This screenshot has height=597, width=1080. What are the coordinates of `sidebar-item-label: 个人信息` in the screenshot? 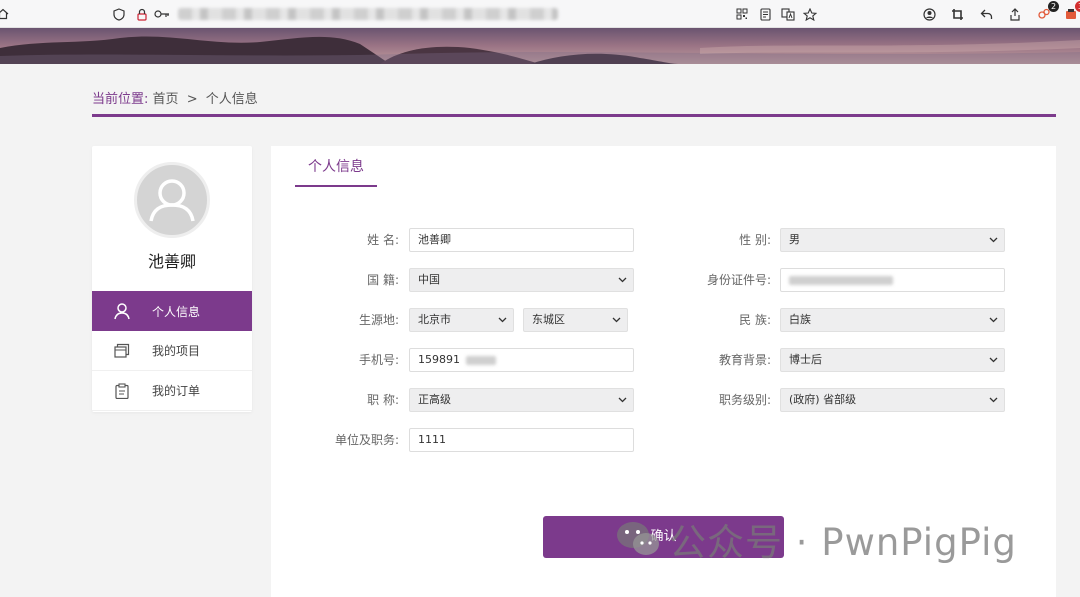 It's located at (176, 311).